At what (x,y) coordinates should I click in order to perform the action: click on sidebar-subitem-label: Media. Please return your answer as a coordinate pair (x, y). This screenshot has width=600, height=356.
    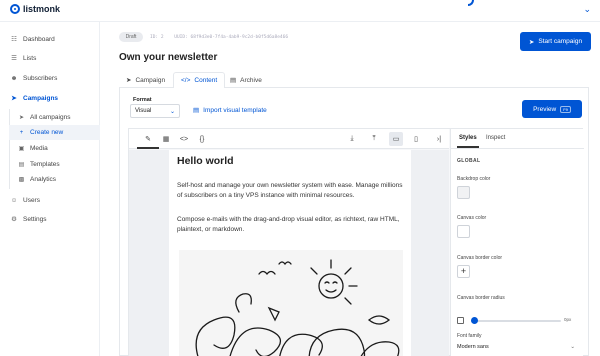
    Looking at the image, I should click on (39, 148).